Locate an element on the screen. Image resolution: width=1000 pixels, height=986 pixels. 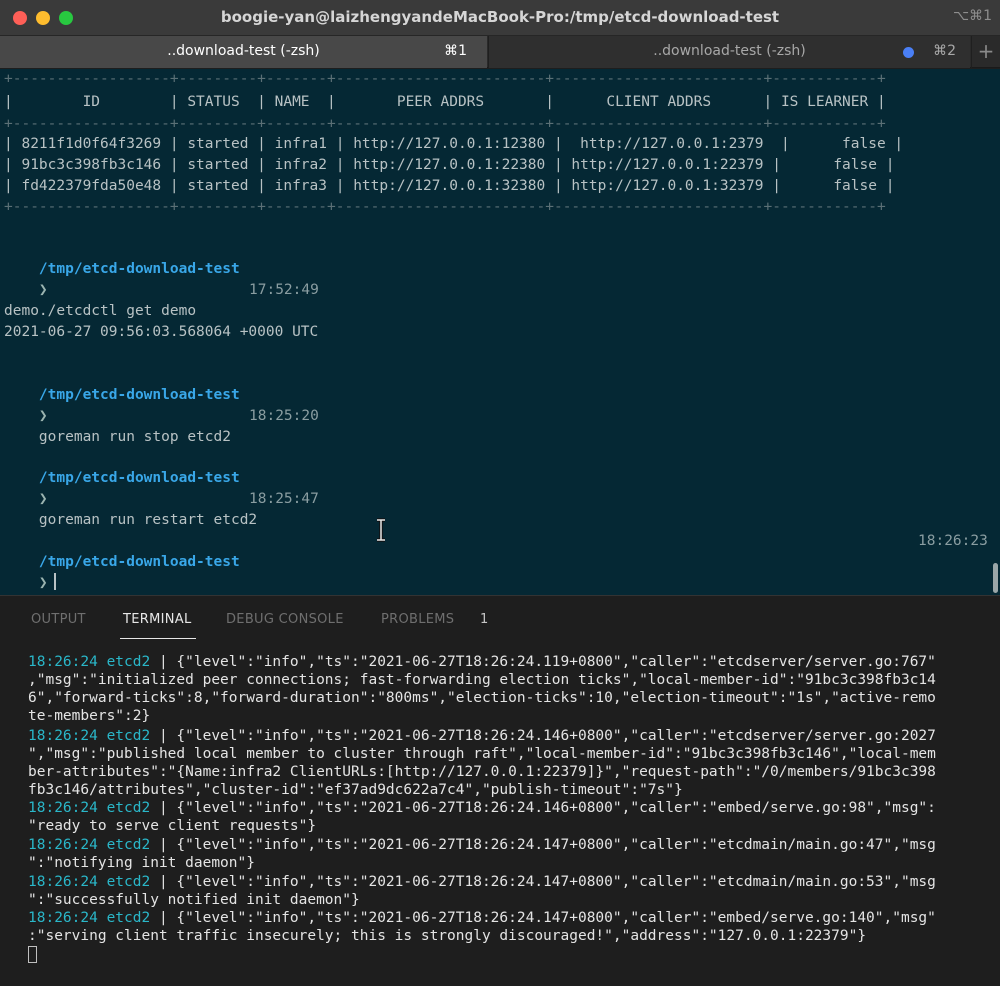
tab-terminal-1: ..download-test (-zsh) ⌘1 is located at coordinates (243, 52).